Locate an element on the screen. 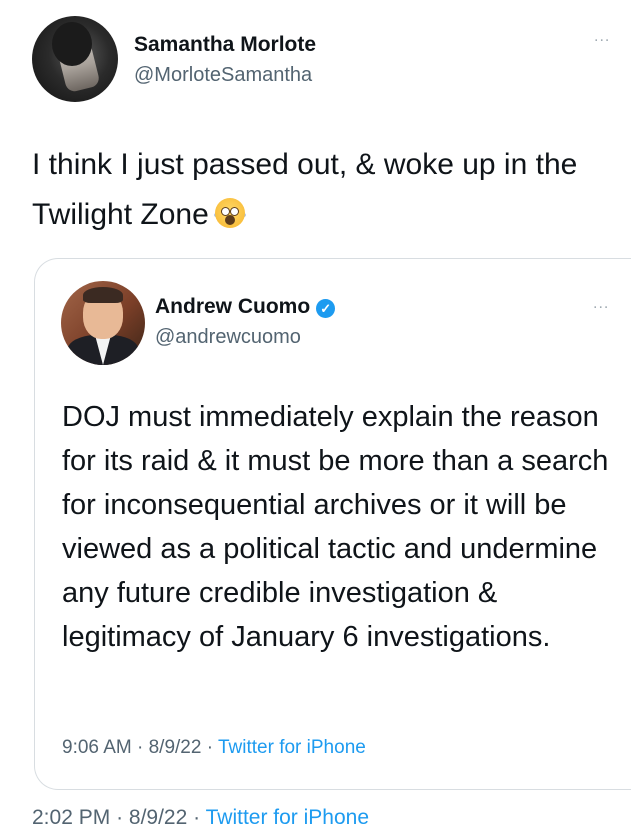 Image resolution: width=631 pixels, height=840 pixels. timestamp: 2:02 PM is located at coordinates (71, 817).